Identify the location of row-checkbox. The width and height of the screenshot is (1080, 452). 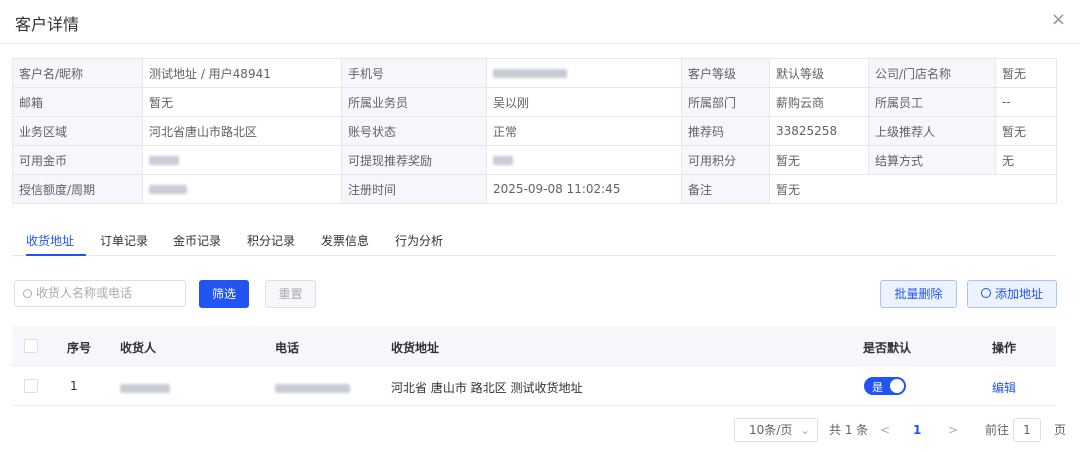
(31, 386).